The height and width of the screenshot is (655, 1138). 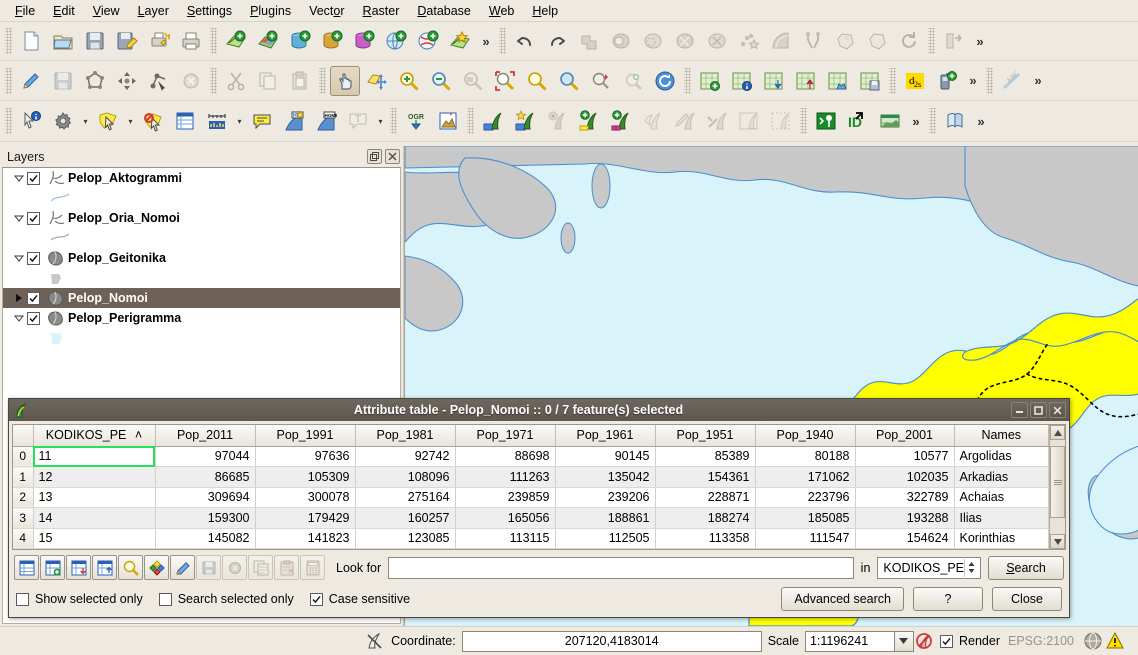 What do you see at coordinates (374, 156) in the screenshot?
I see `float-panel-icon` at bounding box center [374, 156].